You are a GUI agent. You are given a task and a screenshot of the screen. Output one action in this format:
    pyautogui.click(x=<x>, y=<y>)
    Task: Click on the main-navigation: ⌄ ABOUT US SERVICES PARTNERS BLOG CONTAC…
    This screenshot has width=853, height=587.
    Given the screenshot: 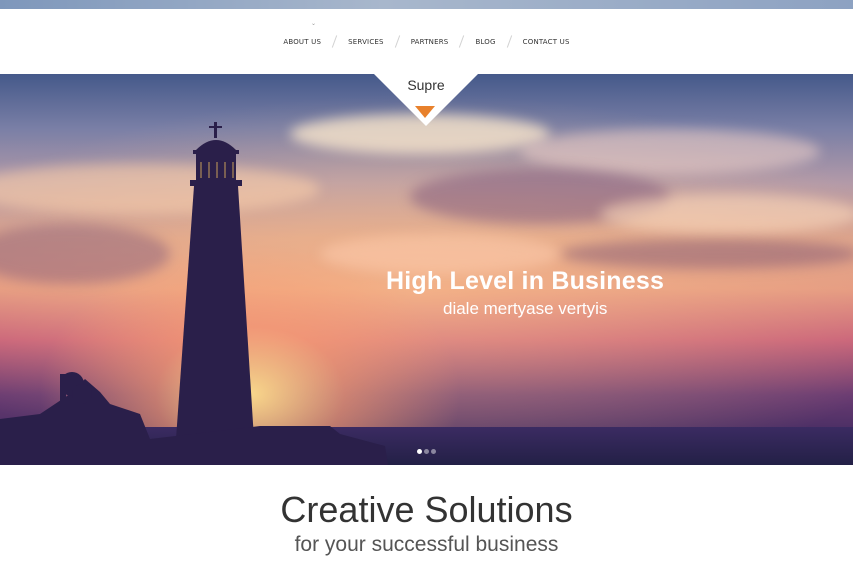 What is the action you would take?
    pyautogui.click(x=426, y=41)
    